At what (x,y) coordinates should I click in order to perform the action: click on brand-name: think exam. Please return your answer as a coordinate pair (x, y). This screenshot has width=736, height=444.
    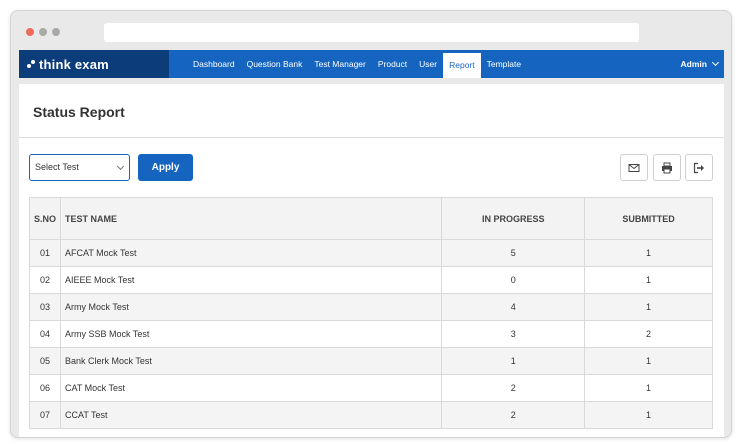
    Looking at the image, I should click on (74, 64).